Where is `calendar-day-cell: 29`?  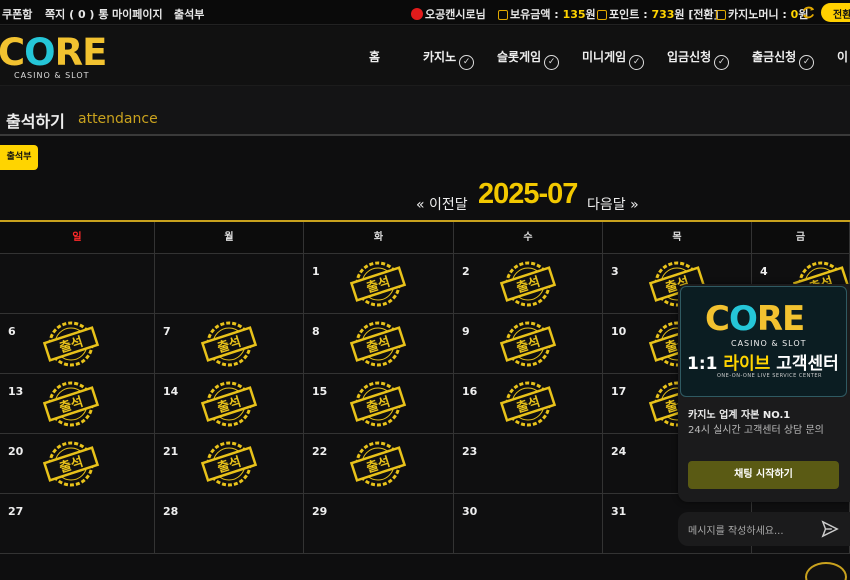
calendar-day-cell: 29 is located at coordinates (379, 524).